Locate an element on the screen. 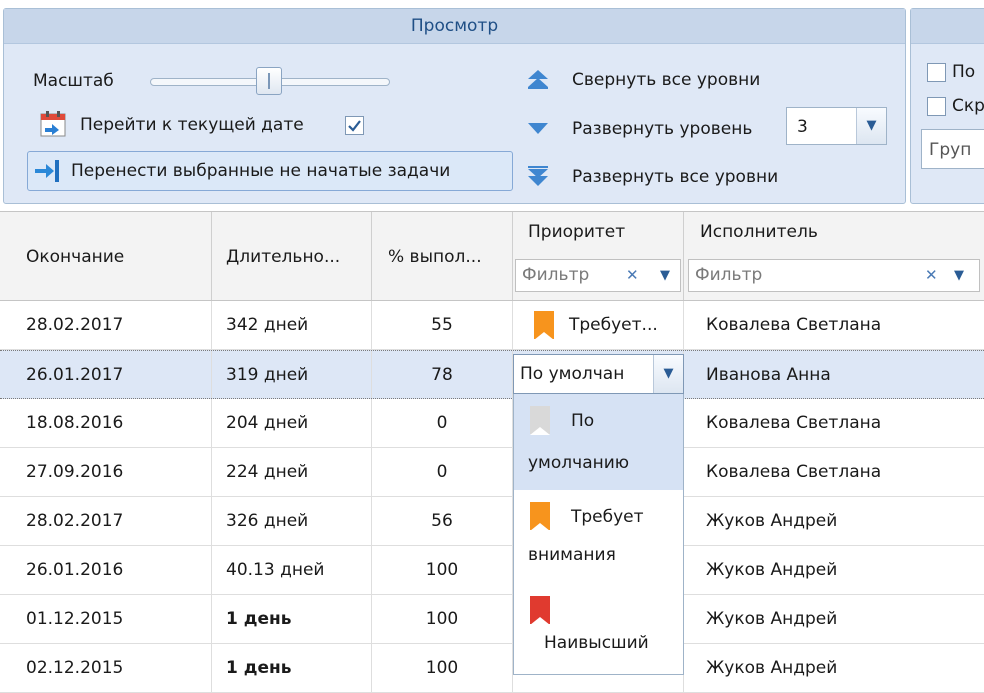 The image size is (984, 693). cell-text-duration: 204 дней is located at coordinates (267, 423).